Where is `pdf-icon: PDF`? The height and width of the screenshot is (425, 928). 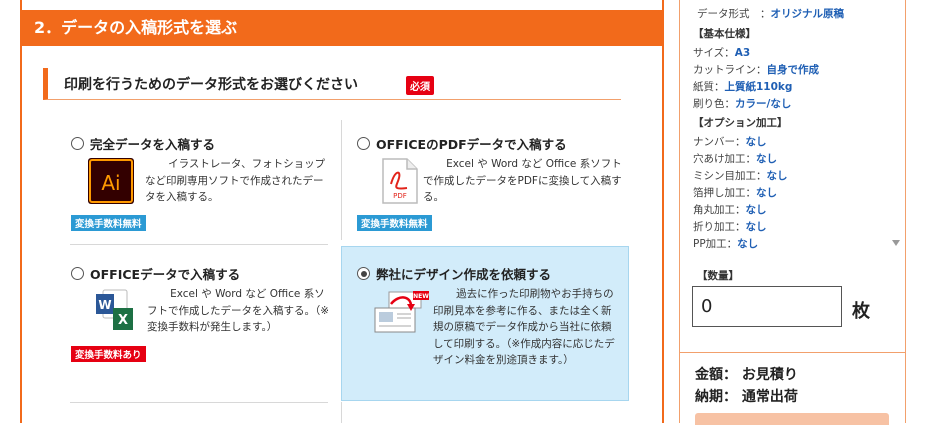 pdf-icon: PDF is located at coordinates (400, 181).